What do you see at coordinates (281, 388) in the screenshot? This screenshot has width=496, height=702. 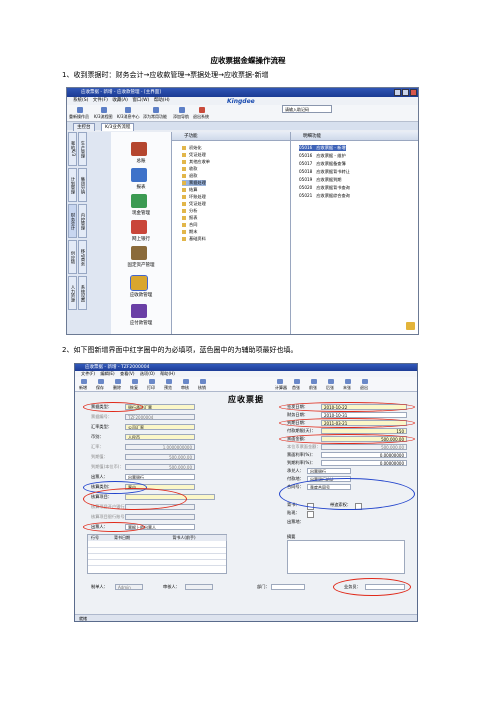 I see `toolbar-button: 计算器` at bounding box center [281, 388].